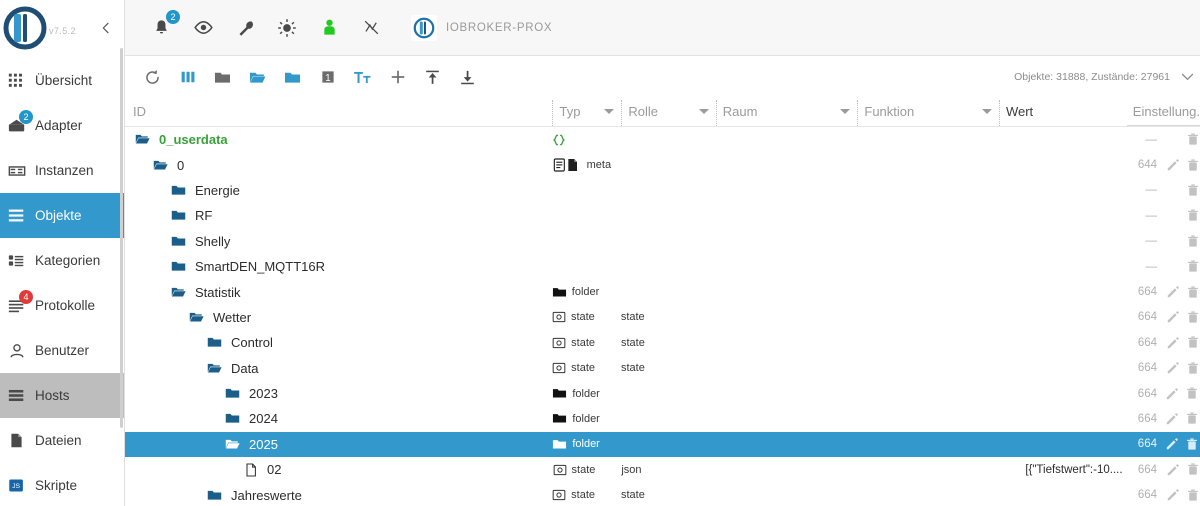 Image resolution: width=1200 pixels, height=506 pixels. I want to click on file-icon, so click(250, 469).